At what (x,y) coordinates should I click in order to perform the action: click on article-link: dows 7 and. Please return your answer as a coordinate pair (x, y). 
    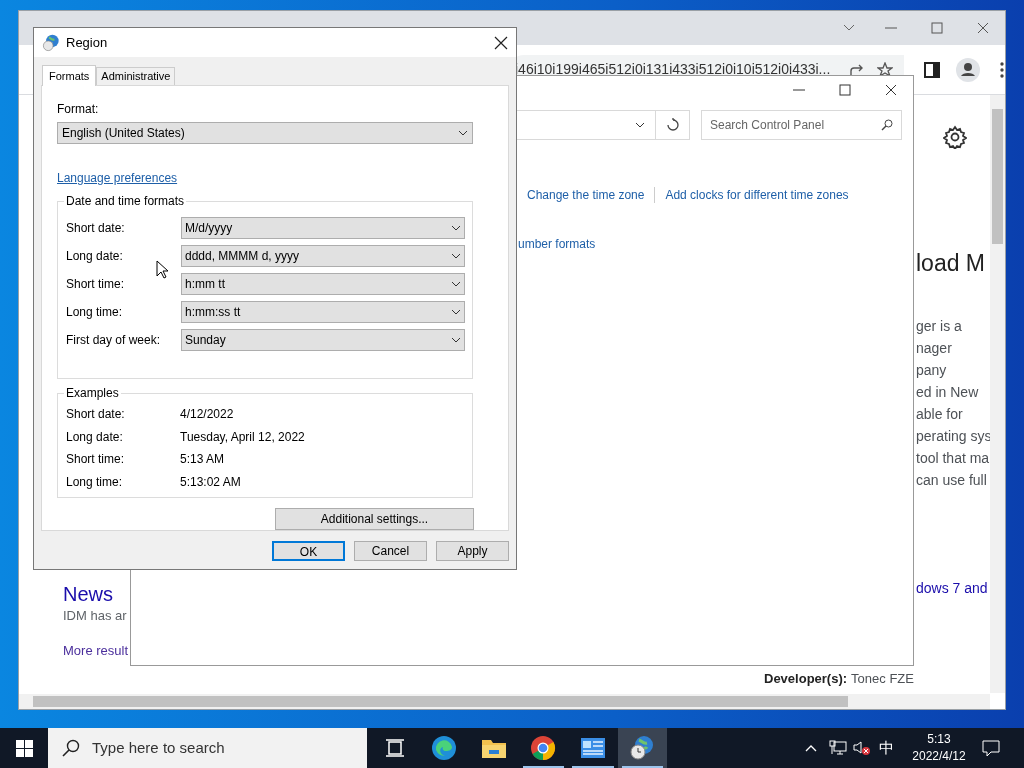
    Looking at the image, I should click on (952, 588).